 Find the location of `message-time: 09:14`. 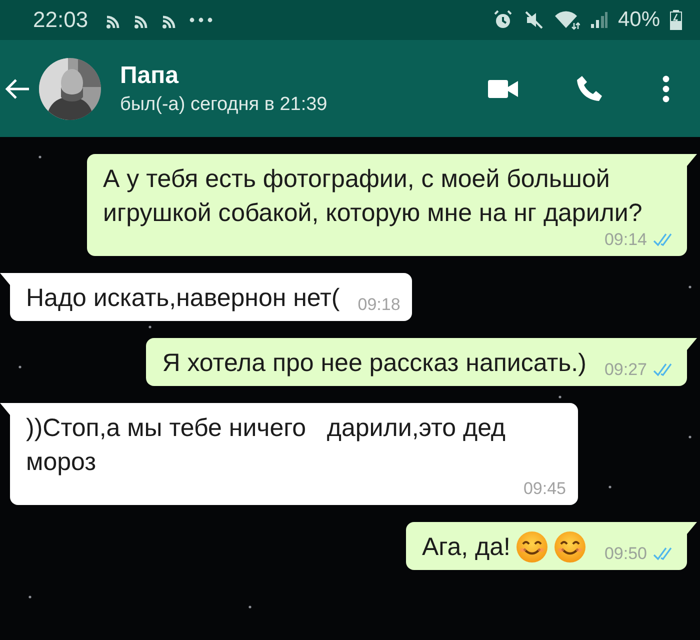

message-time: 09:14 is located at coordinates (625, 240).